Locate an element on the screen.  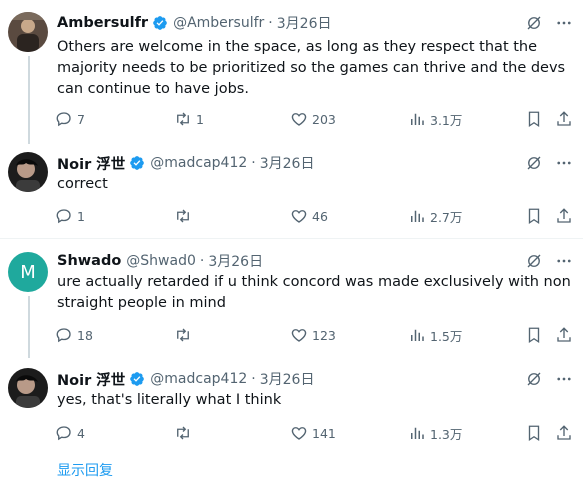
reply-button: 4 is located at coordinates (70, 433).